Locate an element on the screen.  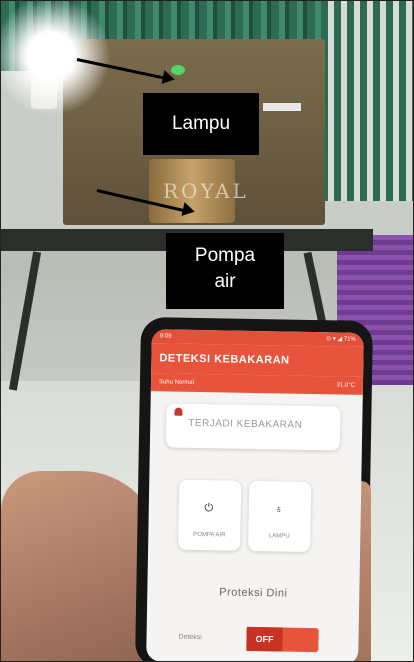
lampu-label: Lampu is located at coordinates (201, 124).